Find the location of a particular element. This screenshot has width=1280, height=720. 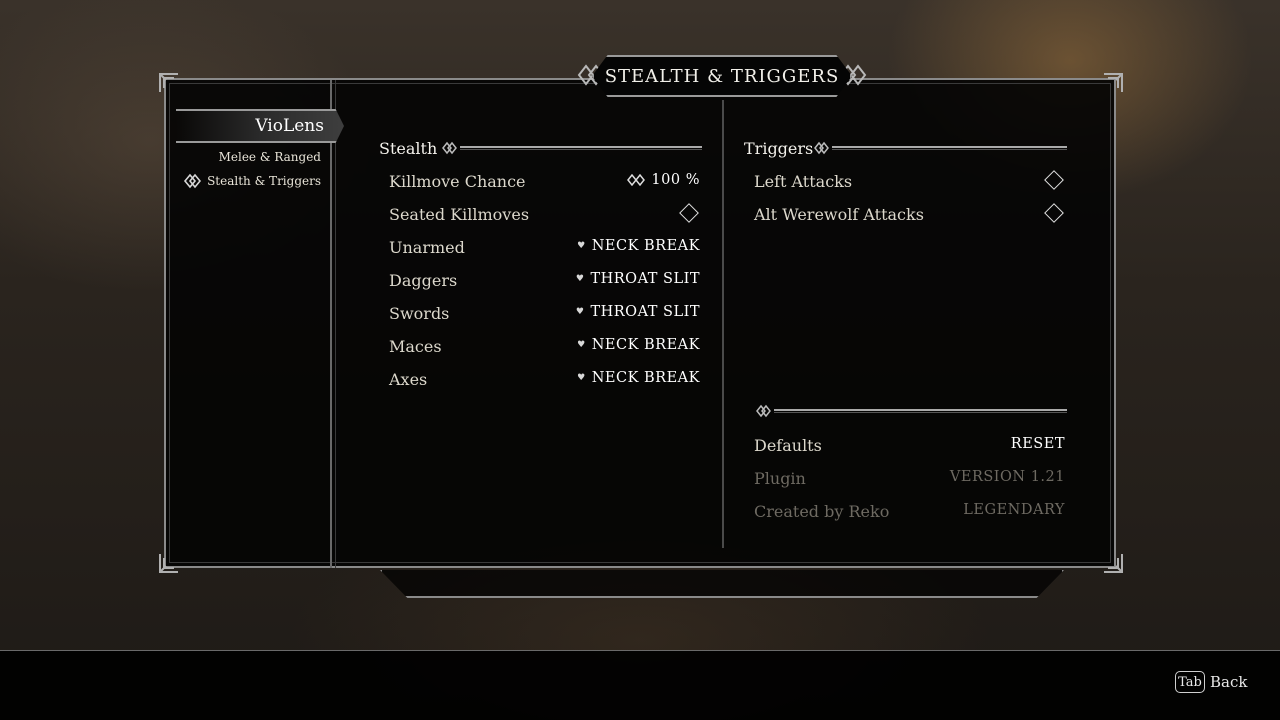

panel-bottom-tab is located at coordinates (722, 584).